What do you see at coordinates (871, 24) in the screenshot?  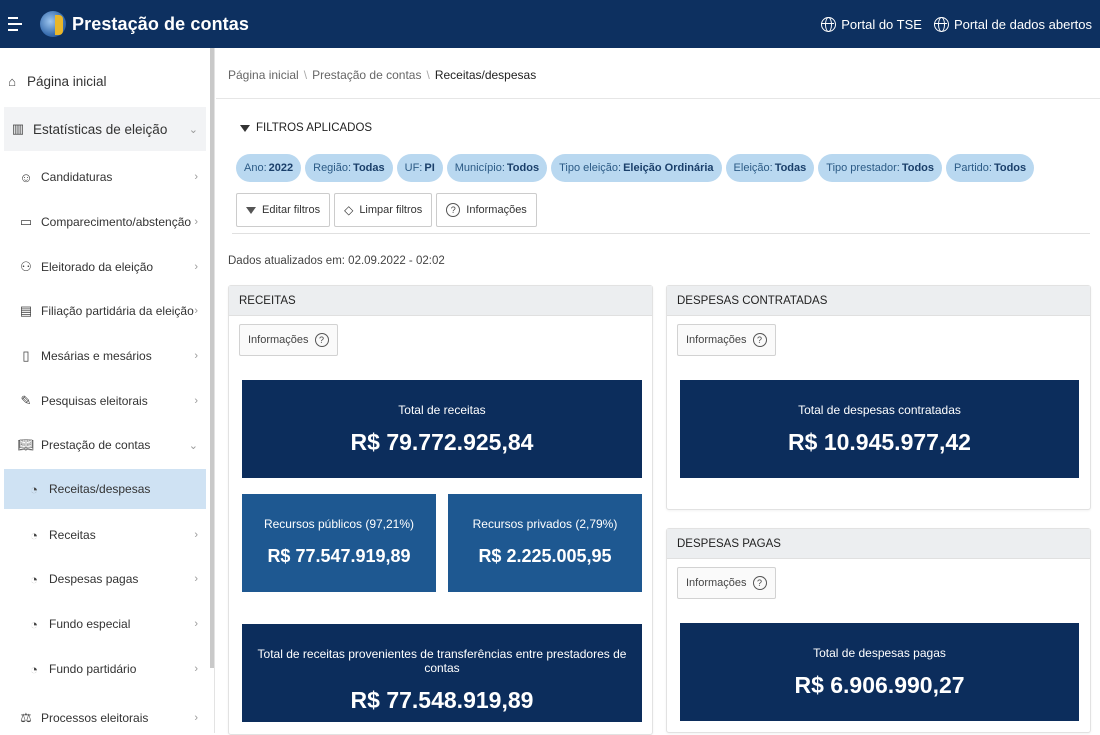 I see `portal-tse-link: Portal do TSE` at bounding box center [871, 24].